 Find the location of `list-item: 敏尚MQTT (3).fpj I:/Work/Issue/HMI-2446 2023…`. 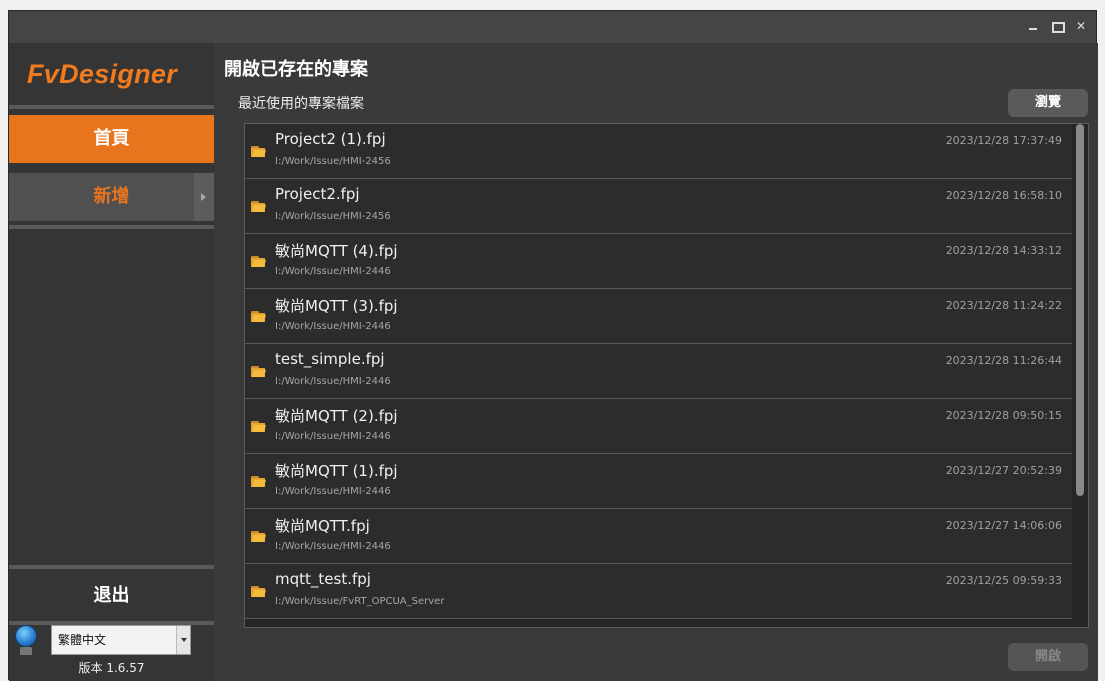

list-item: 敏尚MQTT (3).fpj I:/Work/Issue/HMI-2446 2023… is located at coordinates (658, 316).